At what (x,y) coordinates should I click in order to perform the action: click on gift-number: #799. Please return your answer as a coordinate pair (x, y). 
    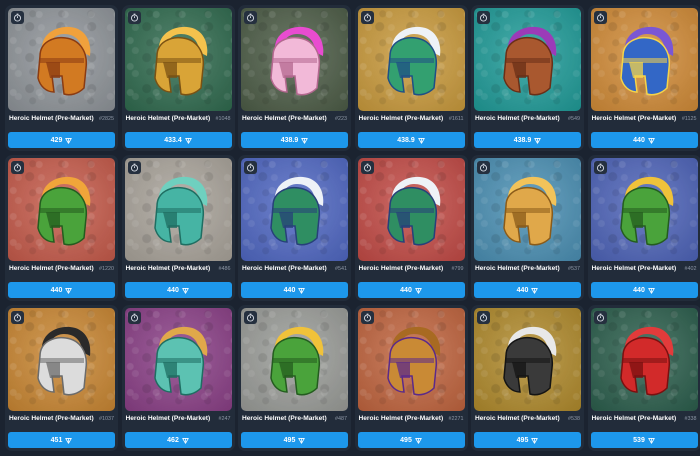
    Looking at the image, I should click on (457, 269).